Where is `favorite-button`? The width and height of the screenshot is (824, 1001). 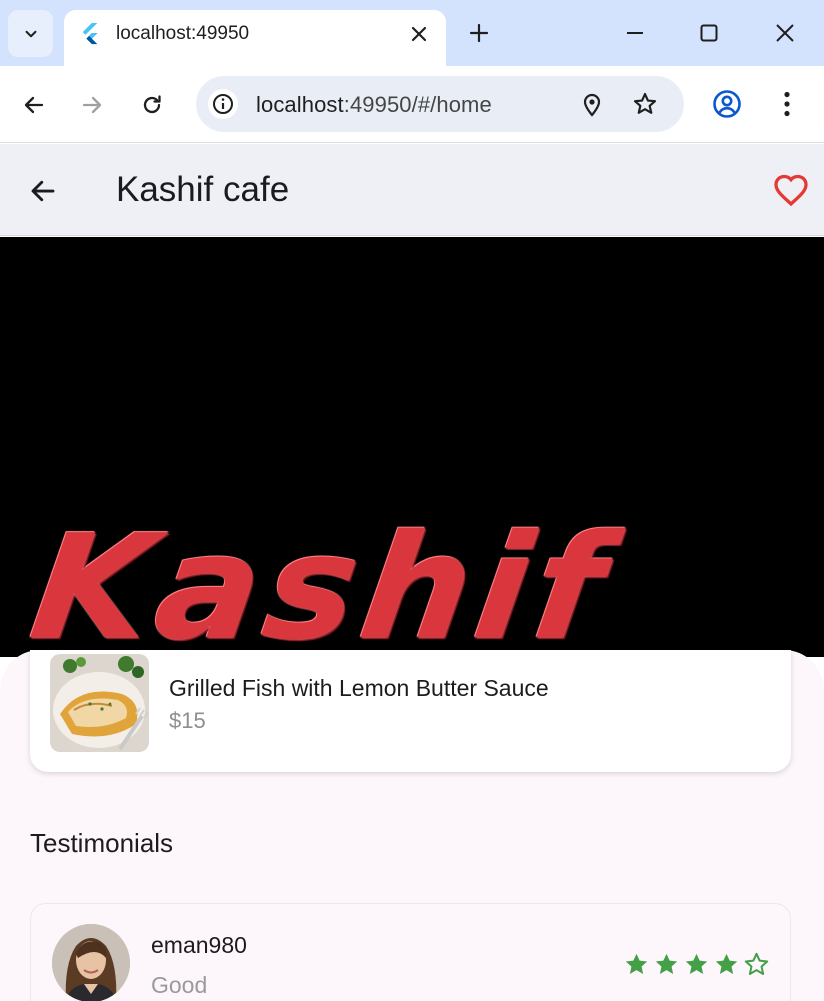
favorite-button is located at coordinates (791, 190).